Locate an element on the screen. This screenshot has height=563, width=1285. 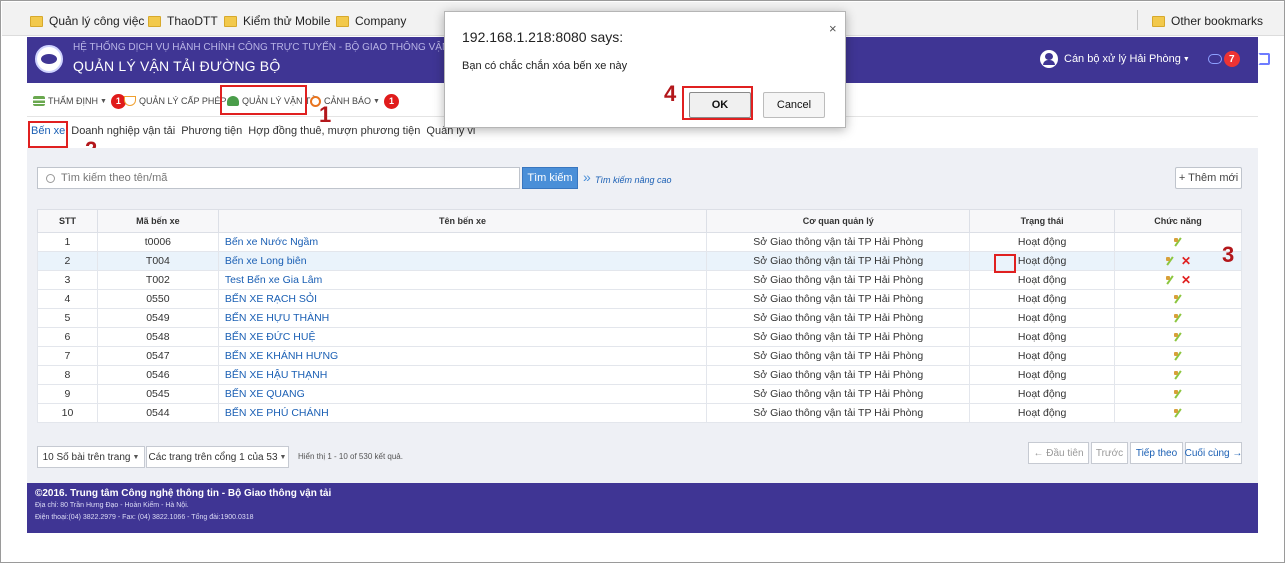
bookmark-item: Quản lý công việc is located at coordinates (87, 21).